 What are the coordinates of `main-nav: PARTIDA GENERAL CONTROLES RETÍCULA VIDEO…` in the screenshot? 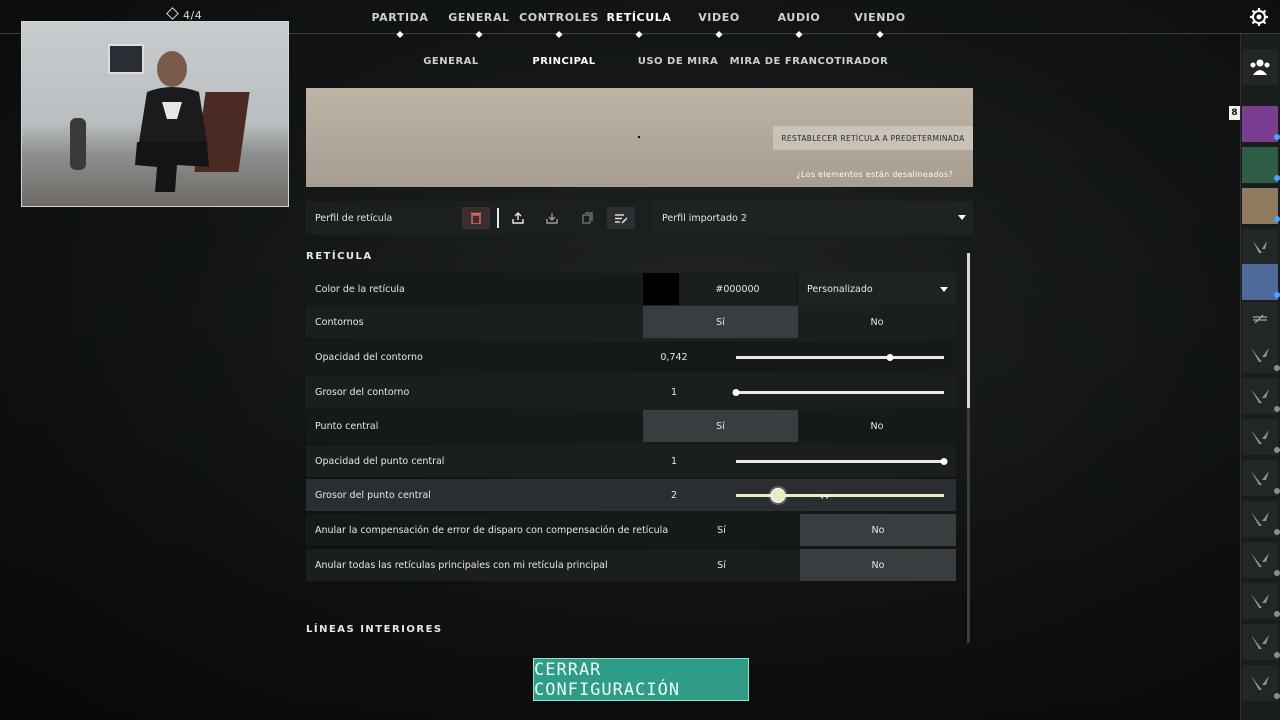 It's located at (620, 19).